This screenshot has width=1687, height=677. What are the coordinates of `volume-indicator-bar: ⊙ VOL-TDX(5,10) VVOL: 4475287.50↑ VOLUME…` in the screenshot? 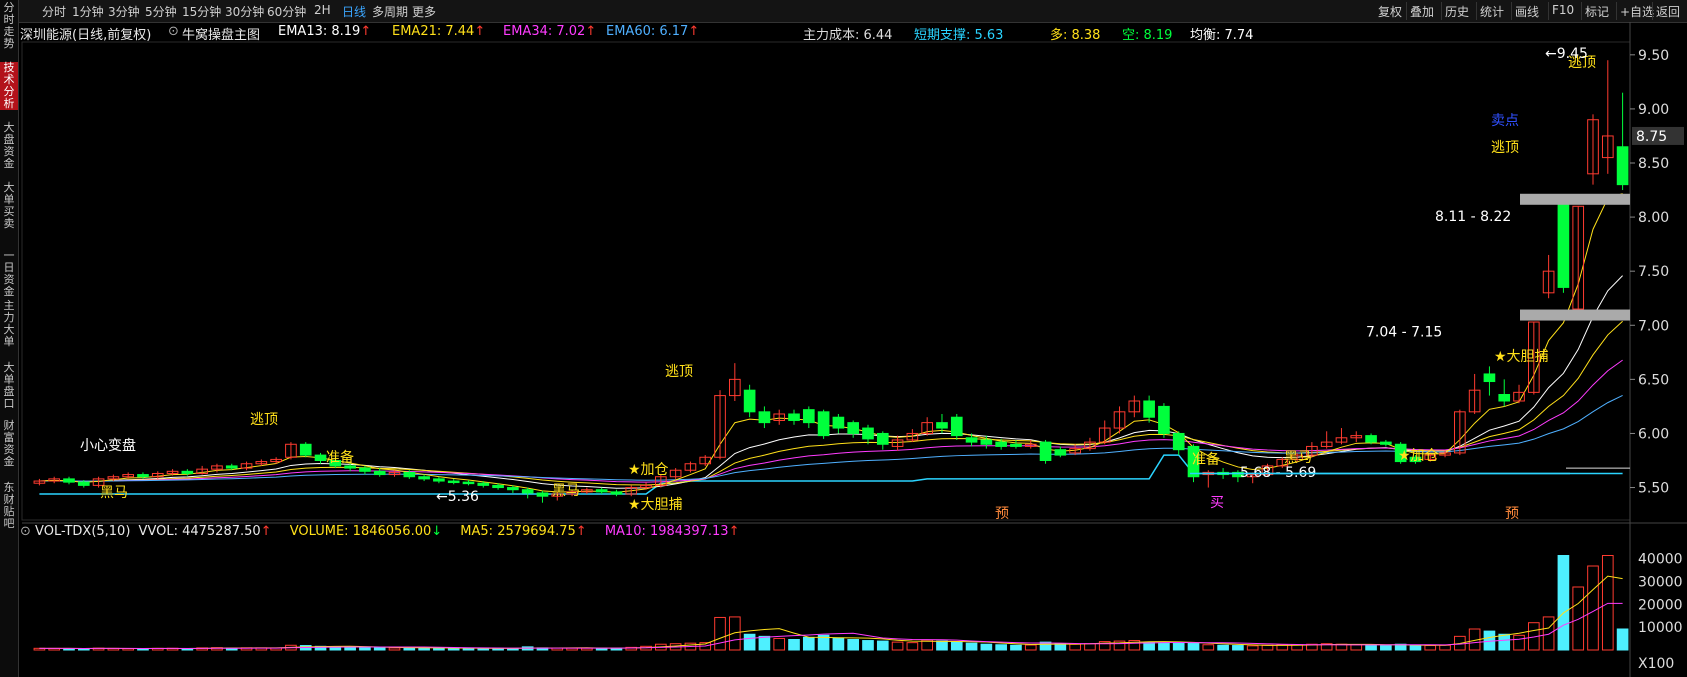 It's located at (379, 533).